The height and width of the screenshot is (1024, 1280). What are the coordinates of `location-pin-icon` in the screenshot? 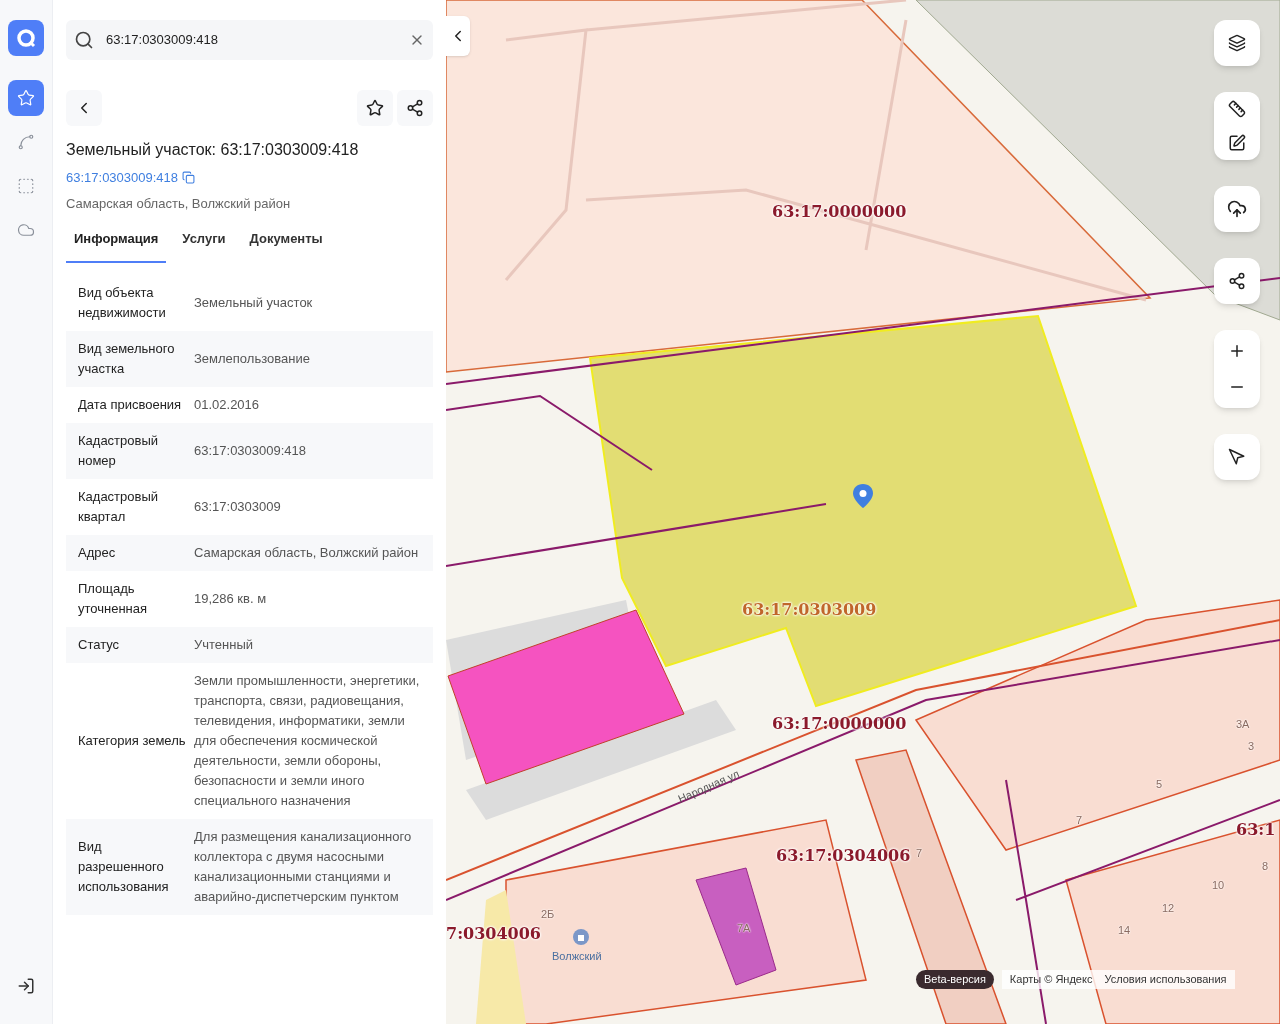 It's located at (863, 496).